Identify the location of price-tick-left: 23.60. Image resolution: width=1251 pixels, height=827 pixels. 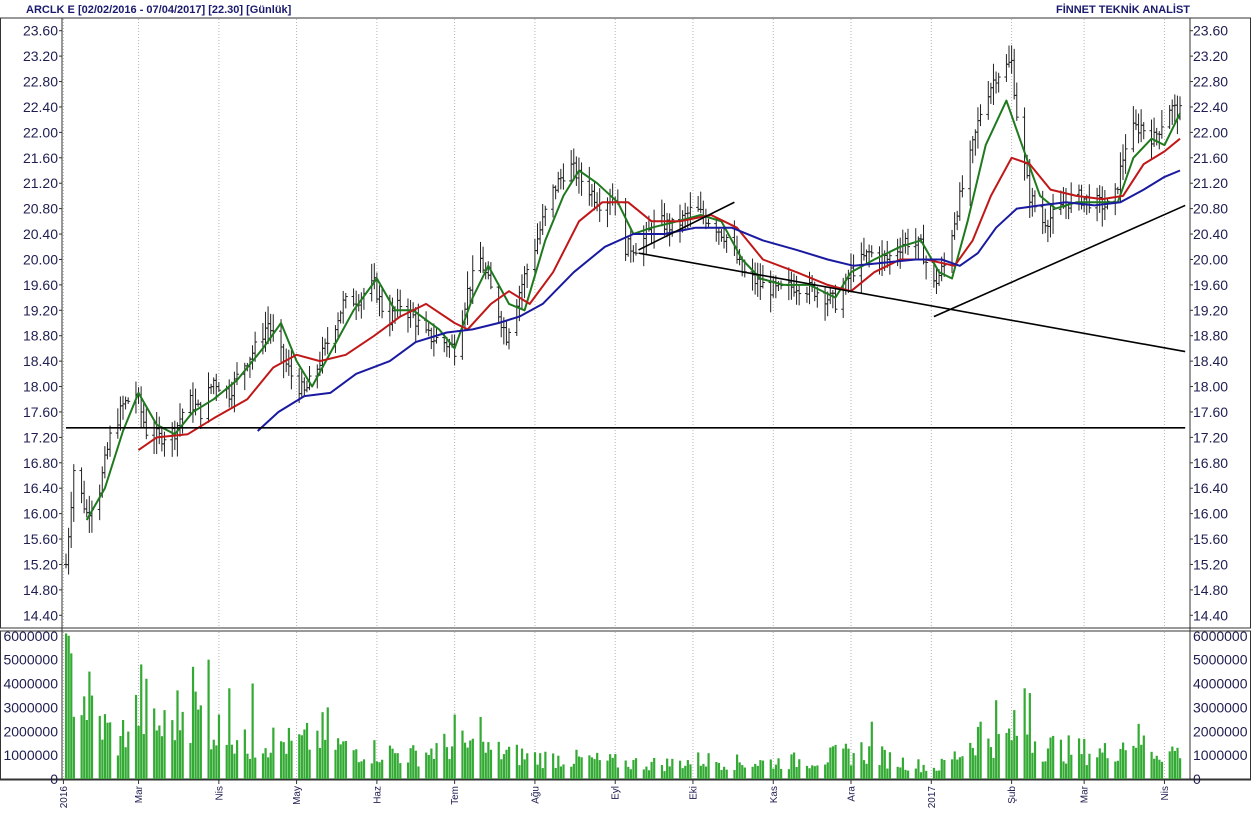
(40, 31).